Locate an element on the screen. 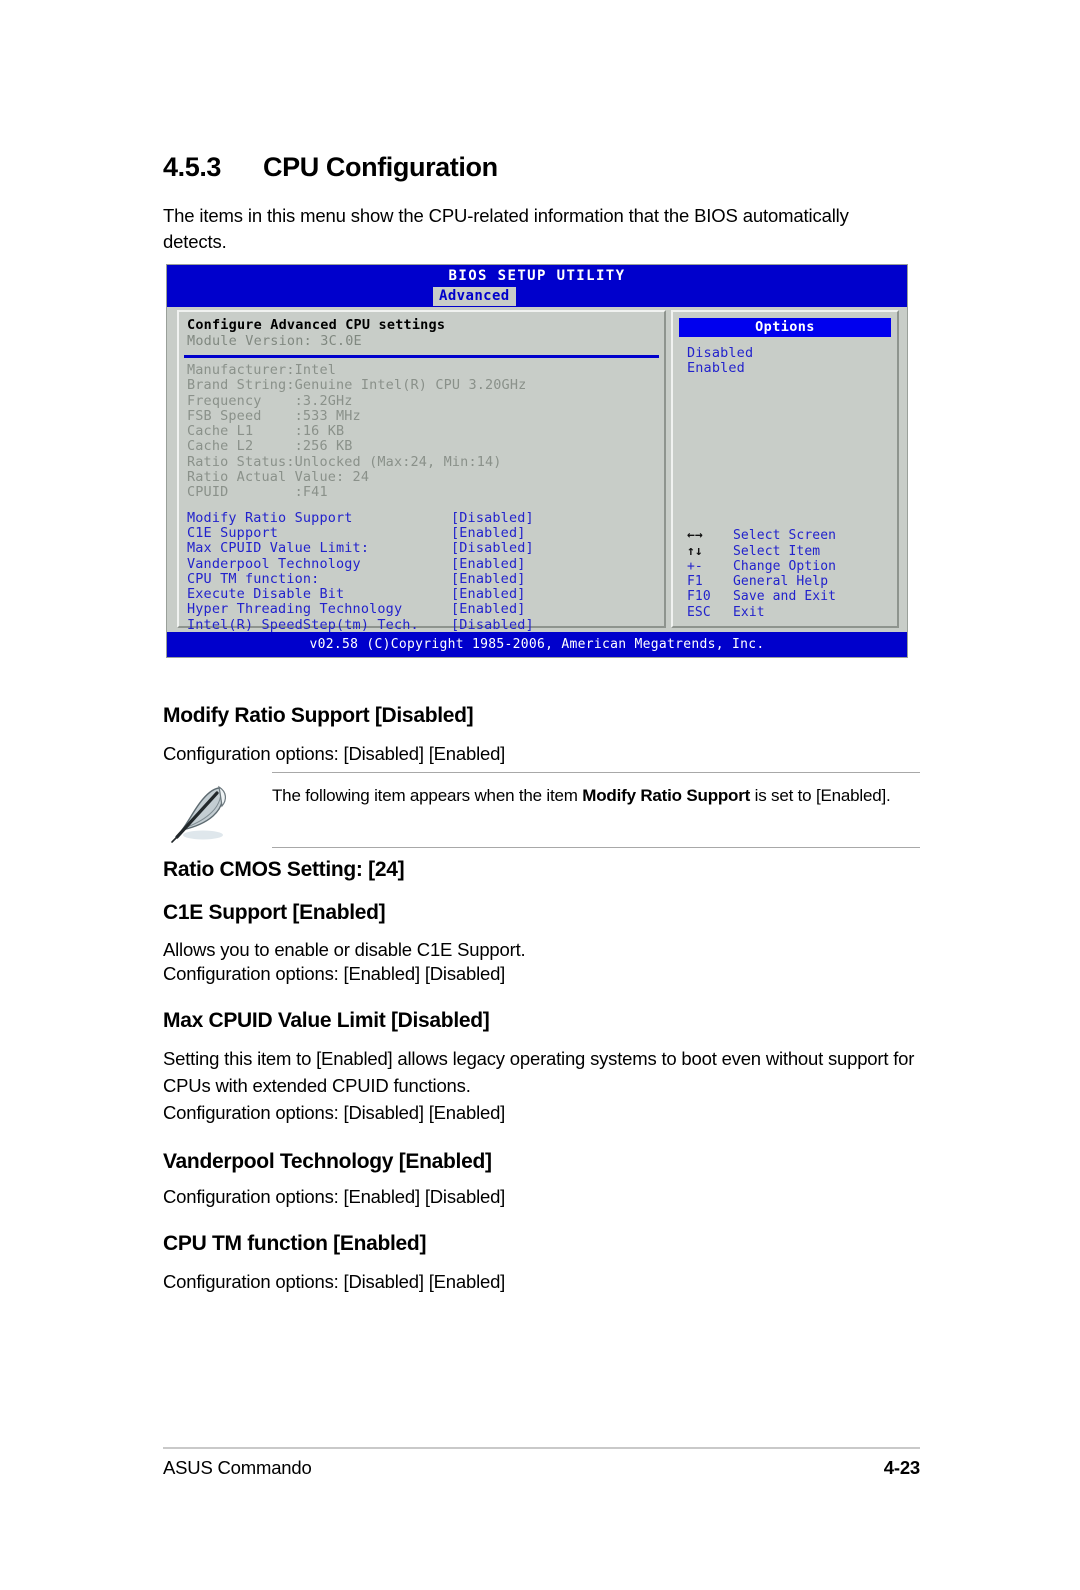 The width and height of the screenshot is (1080, 1590). page-title: 4.5.3 CPU Configuration is located at coordinates (543, 167).